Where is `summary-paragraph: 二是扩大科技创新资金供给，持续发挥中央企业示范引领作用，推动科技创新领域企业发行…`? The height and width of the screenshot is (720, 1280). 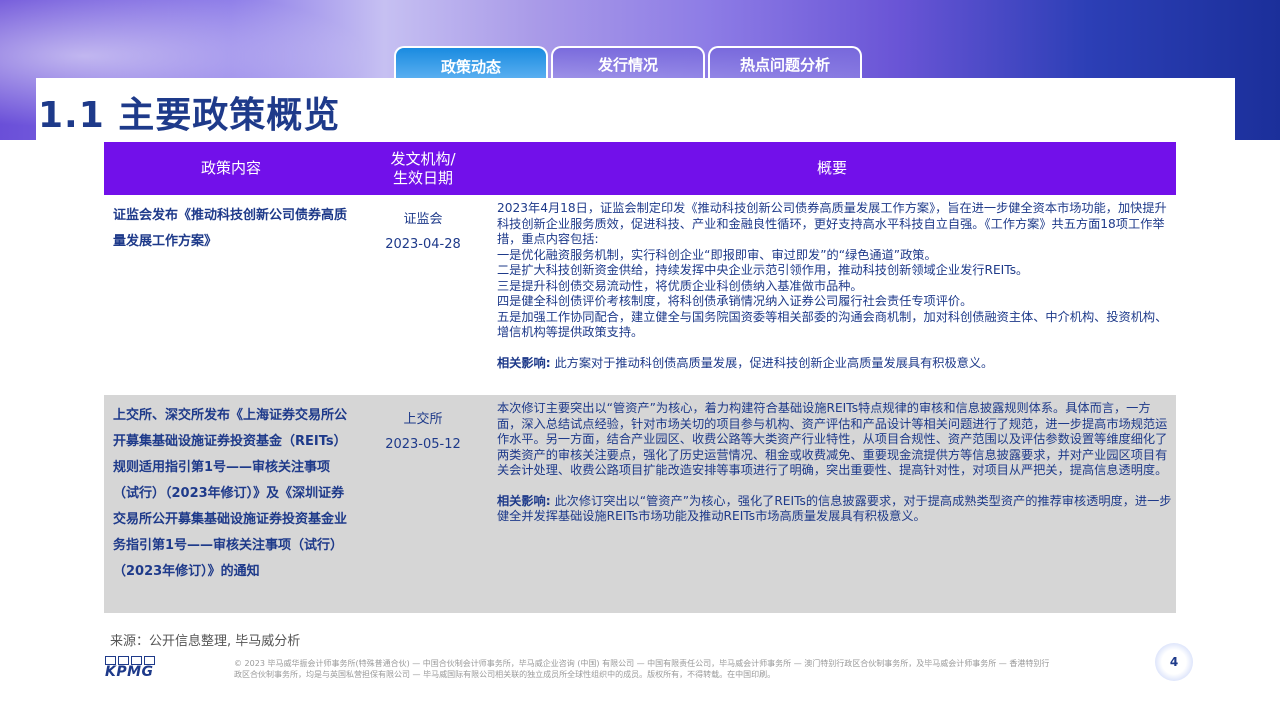
summary-paragraph: 二是扩大科技创新资金供给，持续发挥中央企业示范引领作用，推动科技创新领域企业发行… is located at coordinates (763, 270).